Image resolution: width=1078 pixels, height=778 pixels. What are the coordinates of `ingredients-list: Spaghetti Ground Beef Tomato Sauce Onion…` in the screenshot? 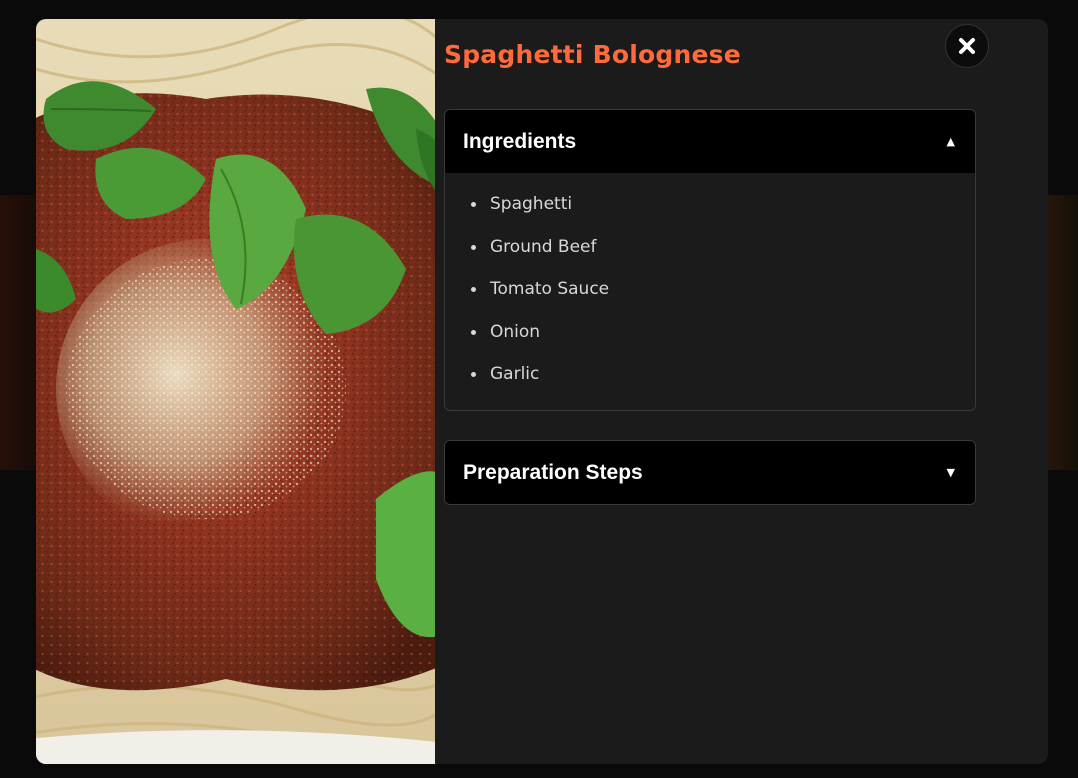 It's located at (723, 289).